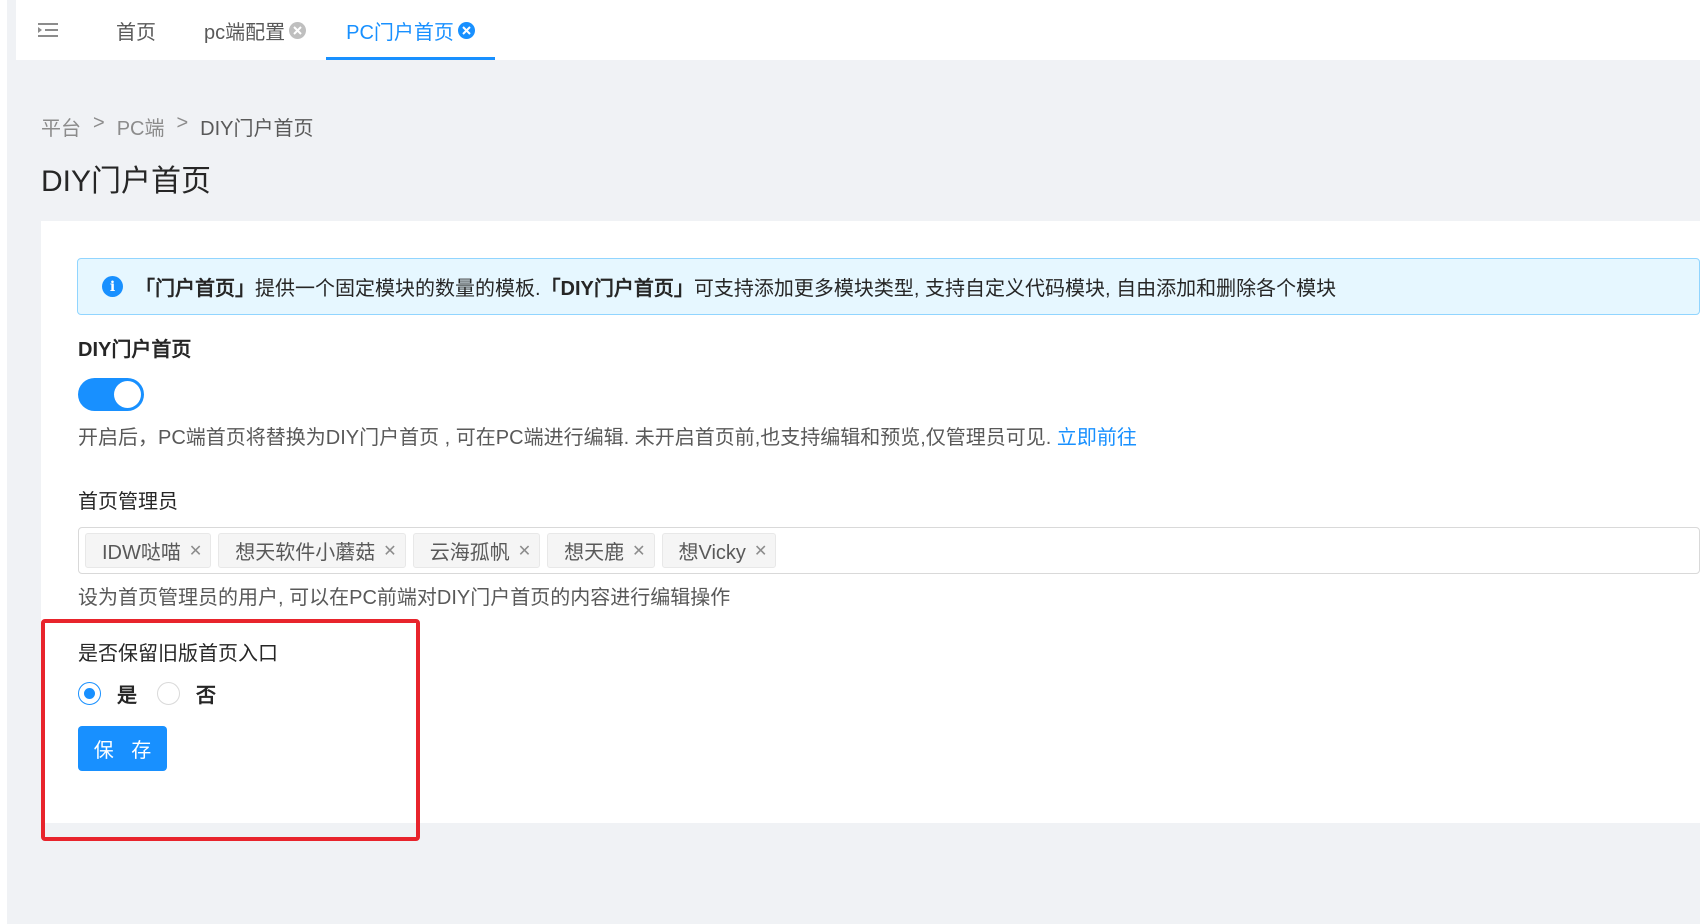 Image resolution: width=1700 pixels, height=924 pixels. I want to click on tag-label: 想Vicky, so click(712, 553).